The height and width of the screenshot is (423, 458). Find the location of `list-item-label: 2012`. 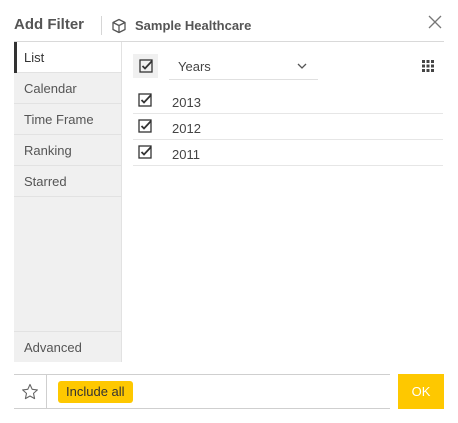

list-item-label: 2012 is located at coordinates (186, 128).